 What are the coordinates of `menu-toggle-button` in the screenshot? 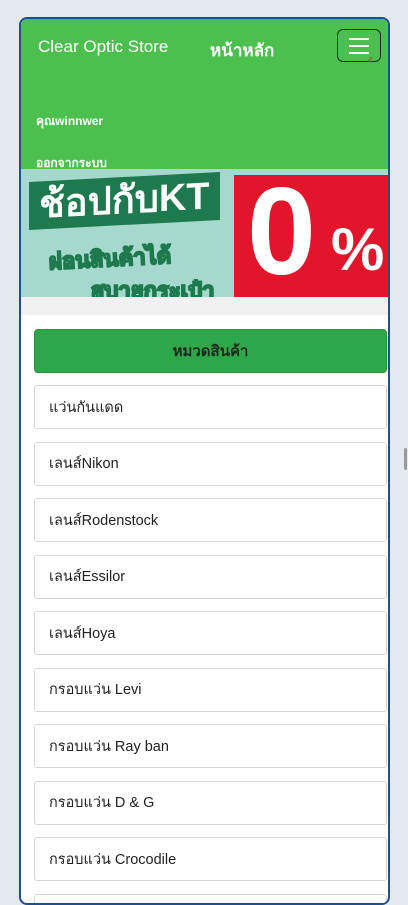 It's located at (359, 45).